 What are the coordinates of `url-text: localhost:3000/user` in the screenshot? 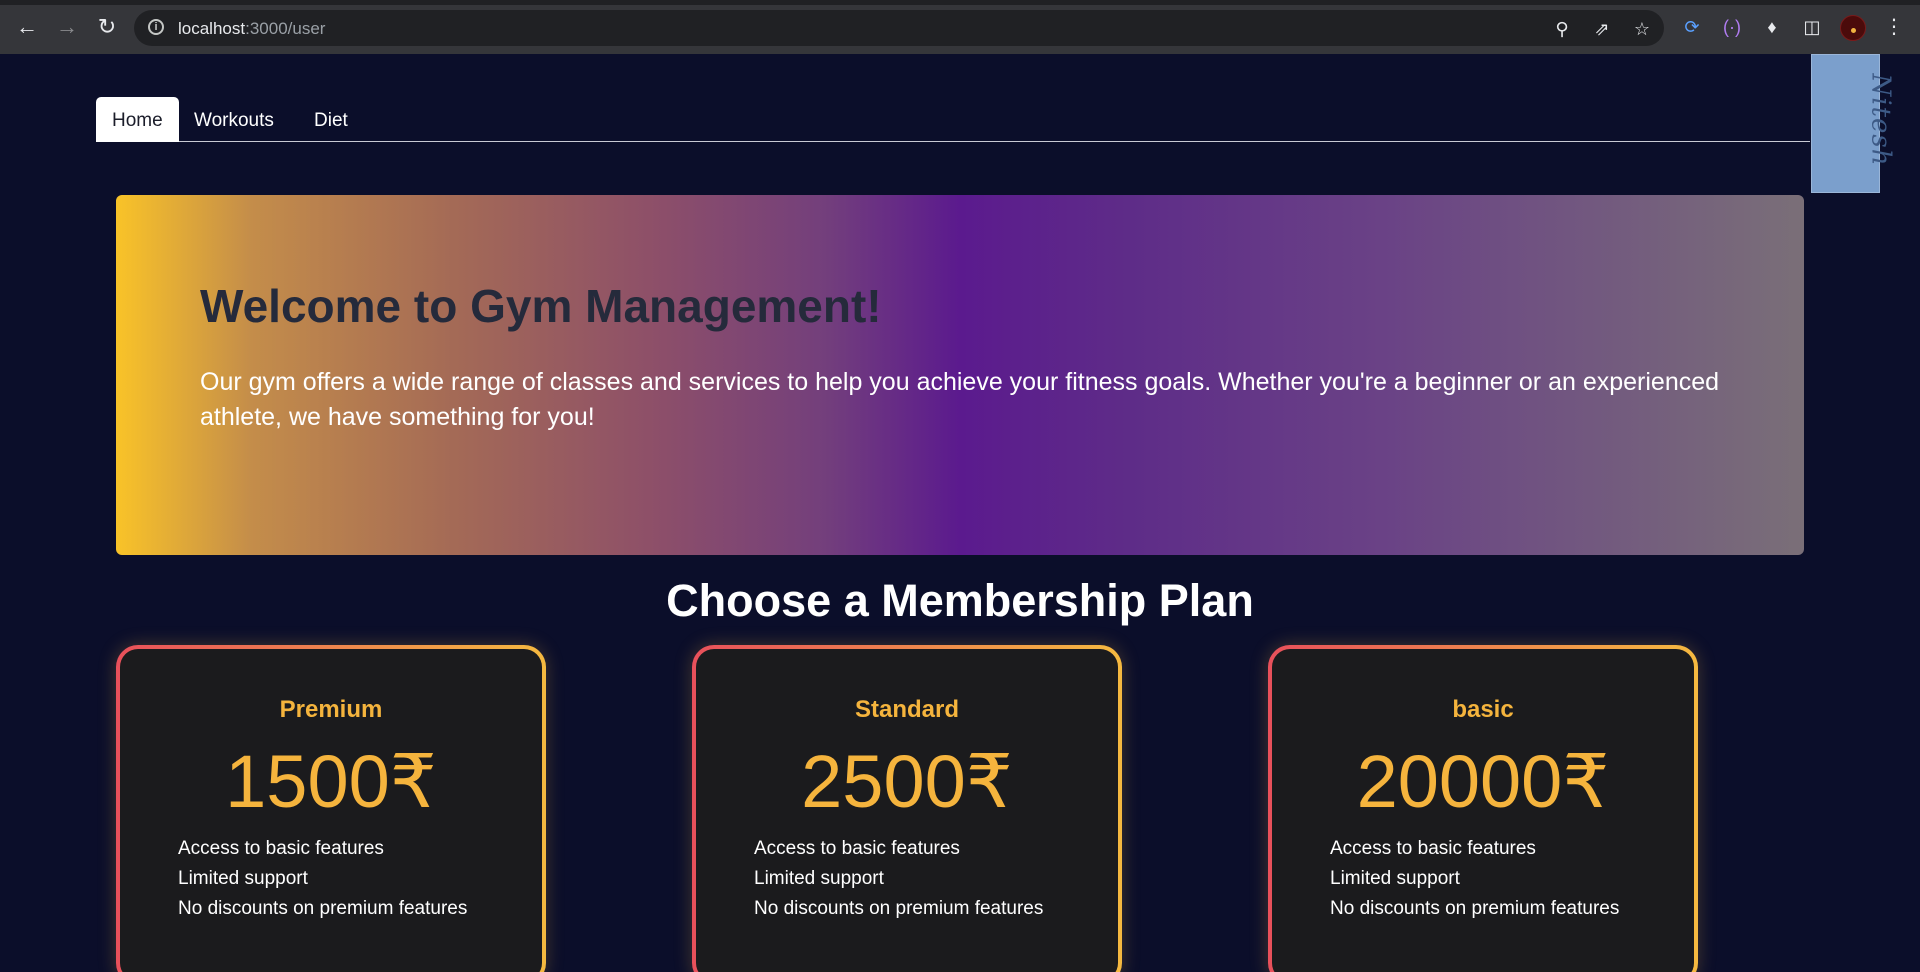 It's located at (251, 29).